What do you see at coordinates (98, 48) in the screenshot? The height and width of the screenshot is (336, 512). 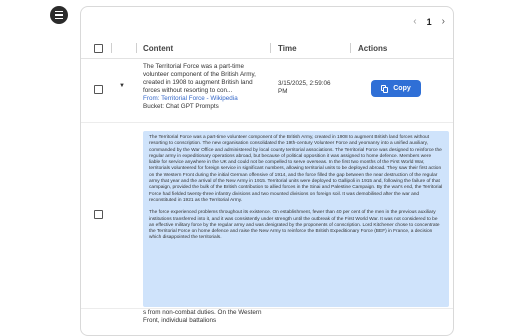 I see `select-all-checkbox` at bounding box center [98, 48].